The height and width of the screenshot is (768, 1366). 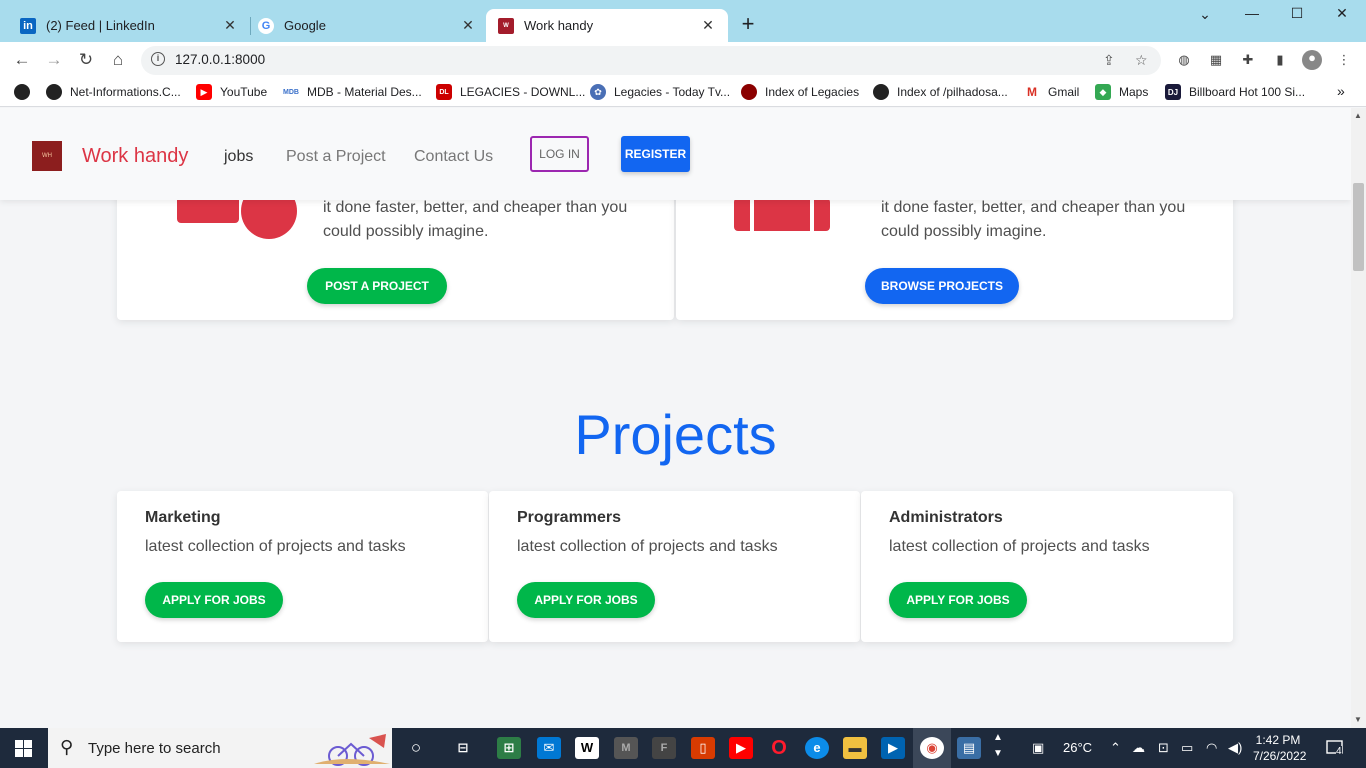 What do you see at coordinates (748, 24) in the screenshot?
I see `new-tab-button: +` at bounding box center [748, 24].